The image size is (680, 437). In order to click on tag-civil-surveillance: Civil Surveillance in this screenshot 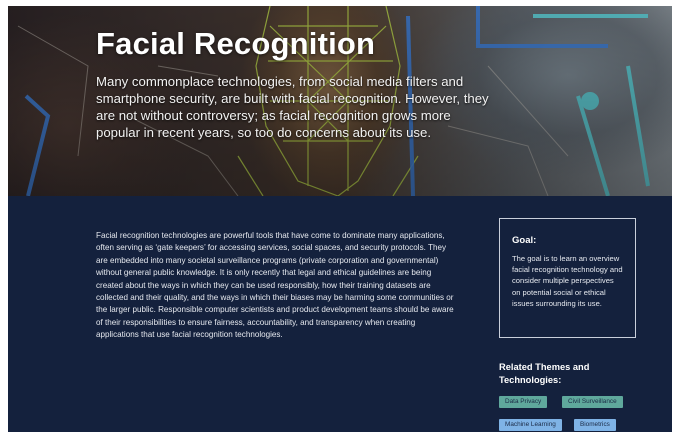, I will do `click(592, 402)`.